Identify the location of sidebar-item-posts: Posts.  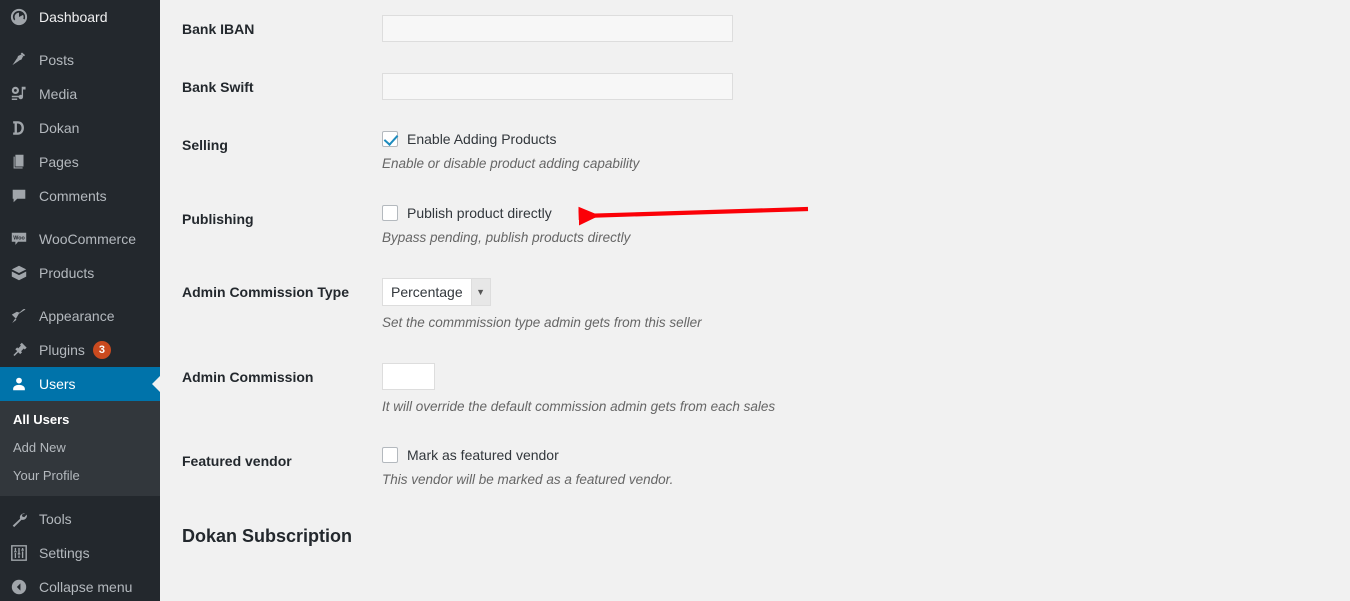
(80, 60).